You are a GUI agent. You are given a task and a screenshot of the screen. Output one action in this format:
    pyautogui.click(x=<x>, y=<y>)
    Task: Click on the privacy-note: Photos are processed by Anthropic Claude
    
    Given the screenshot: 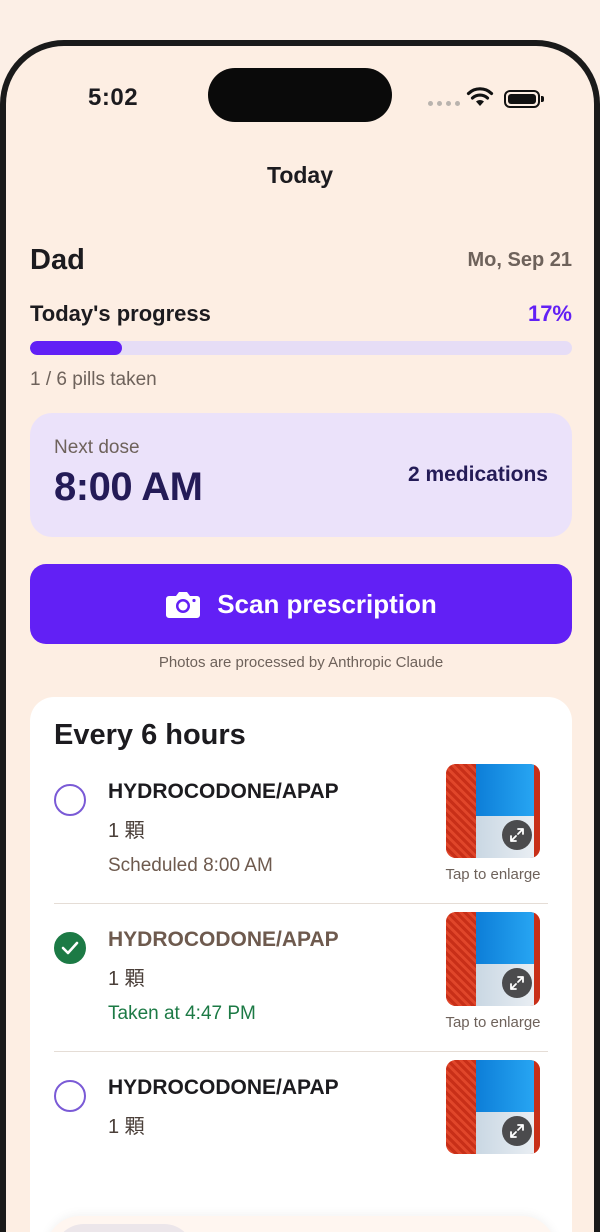 What is the action you would take?
    pyautogui.click(x=301, y=662)
    